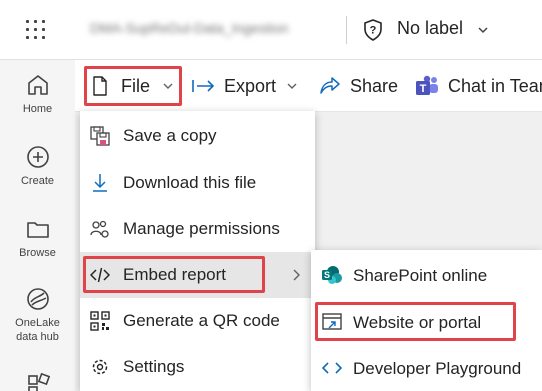  I want to click on submenu-item-label: Developer Playground, so click(437, 368).